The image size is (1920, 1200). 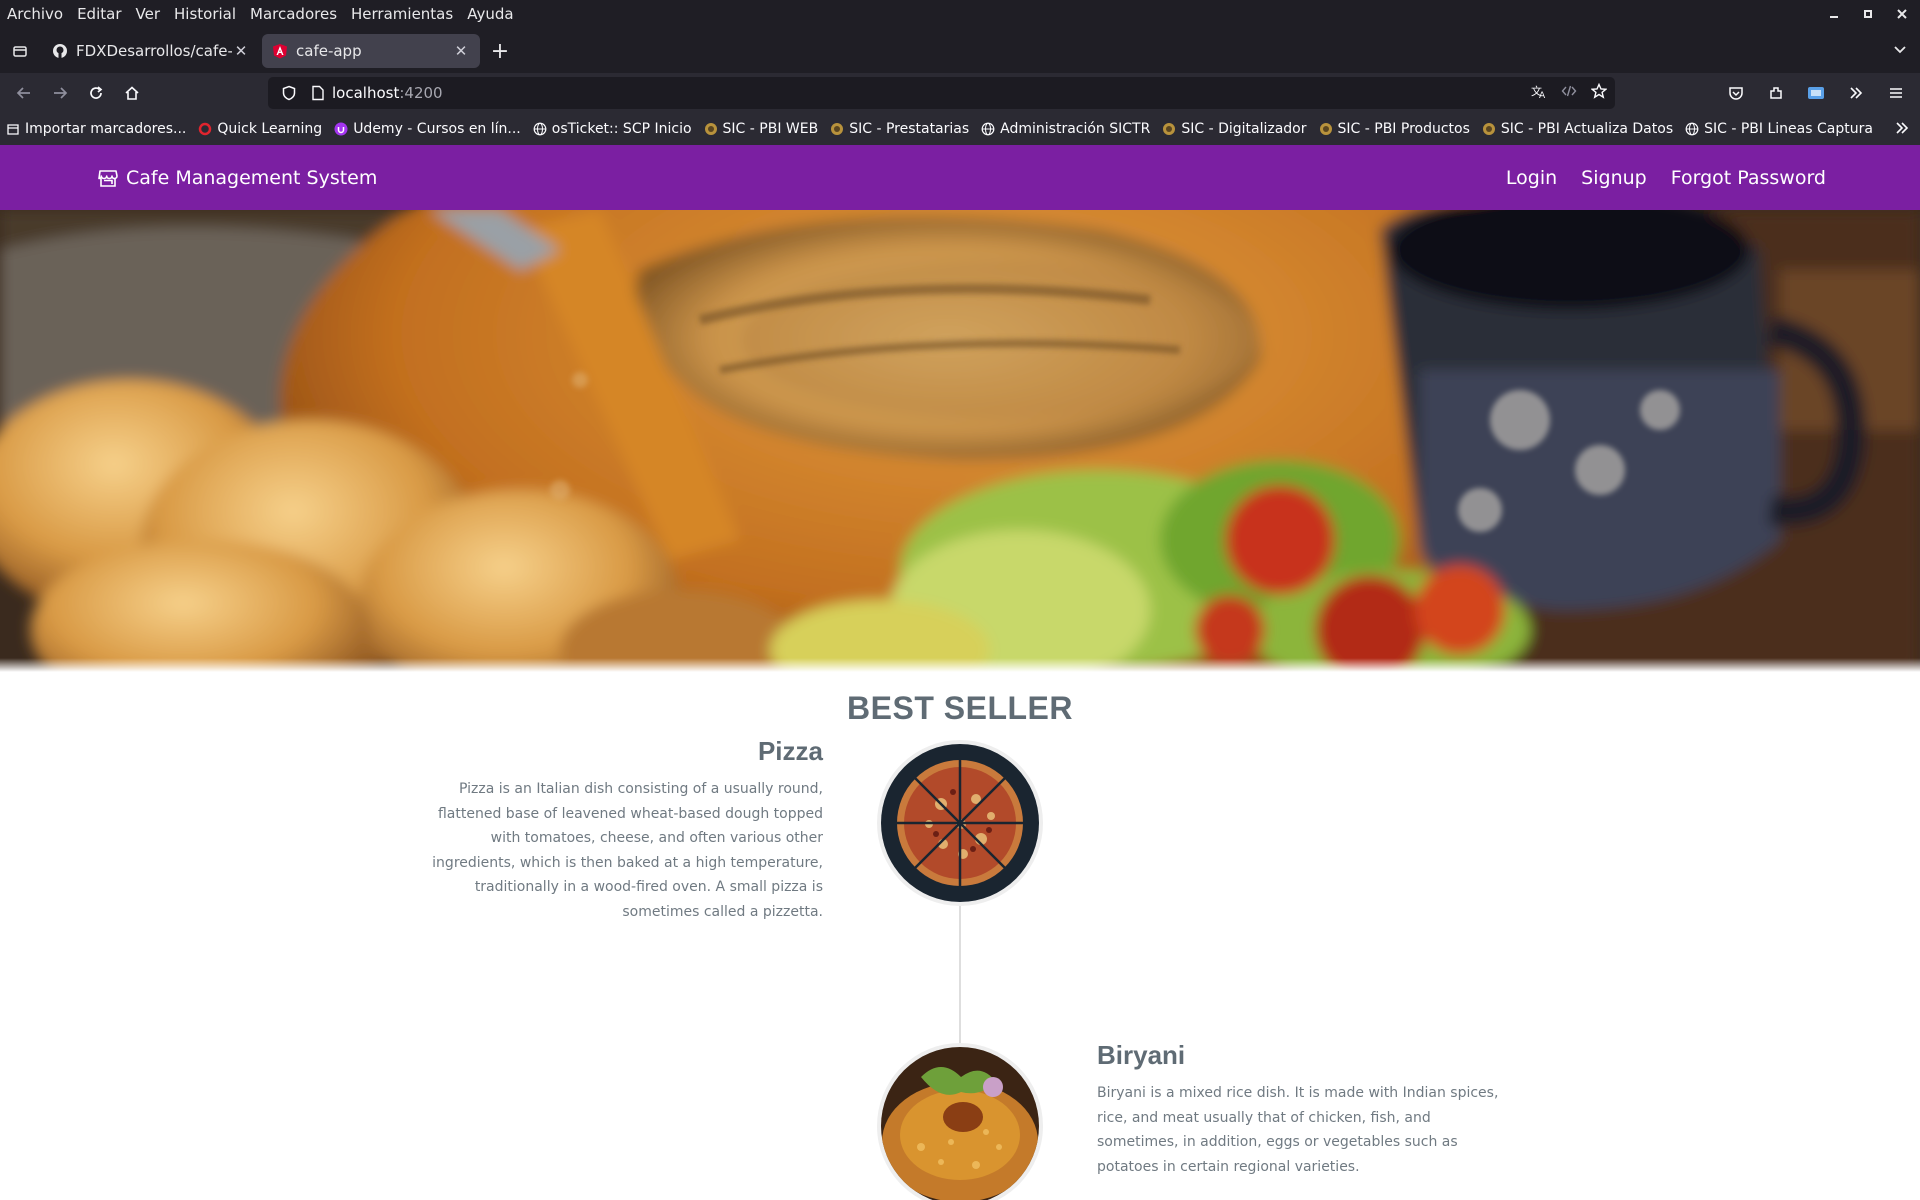 I want to click on item-title: Pizza, so click(x=790, y=751).